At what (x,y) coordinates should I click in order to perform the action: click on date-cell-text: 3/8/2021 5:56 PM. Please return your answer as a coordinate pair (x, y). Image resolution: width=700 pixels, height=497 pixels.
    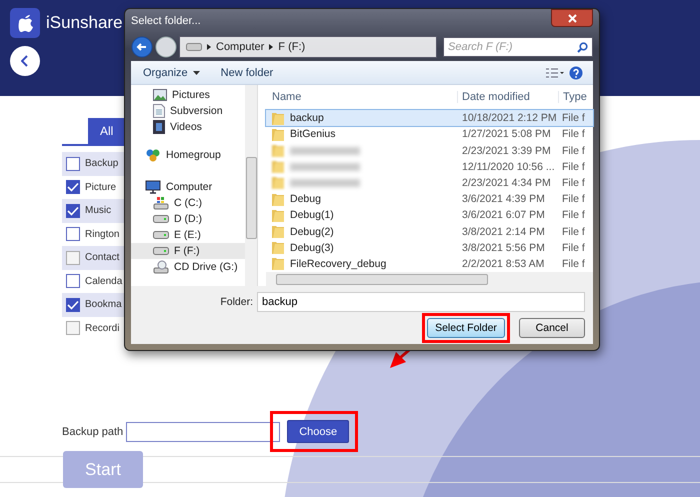
    Looking at the image, I should click on (503, 248).